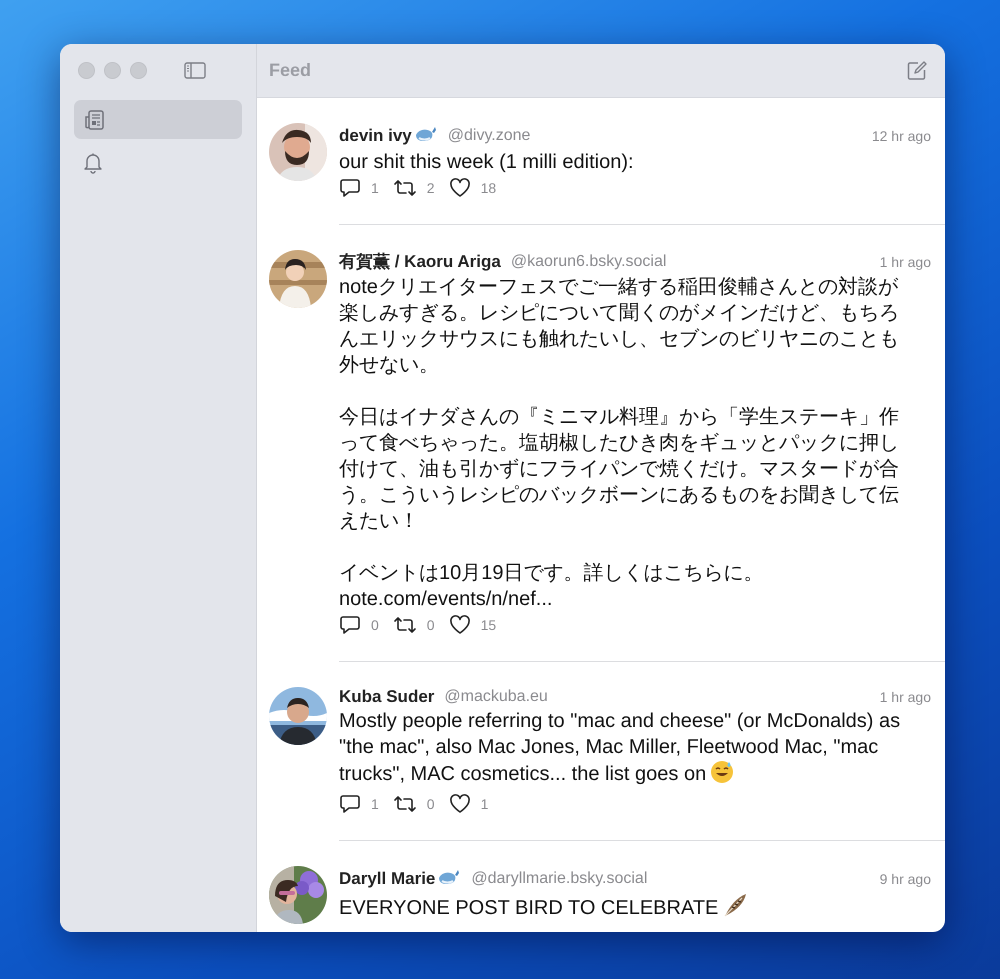 The image size is (1000, 979). I want to click on post-text: EVERYONE POST BIRD TO CELEBRATE, so click(620, 908).